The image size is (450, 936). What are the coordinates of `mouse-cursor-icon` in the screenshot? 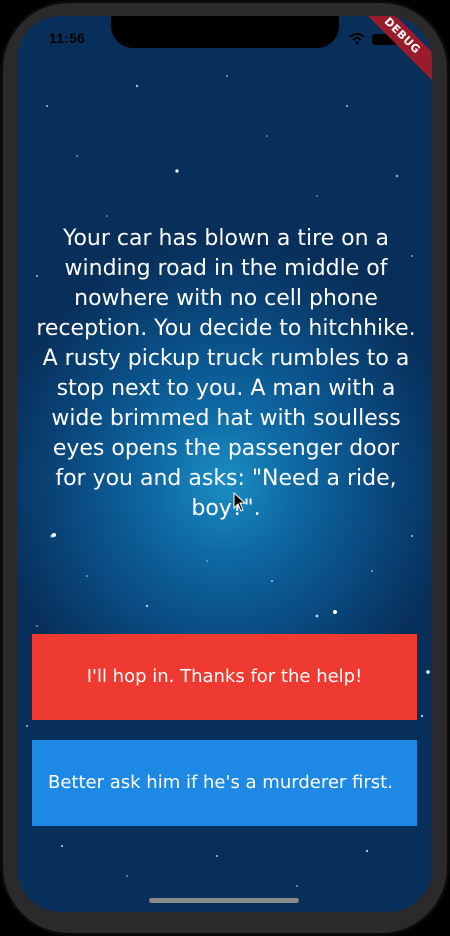 It's located at (240, 502).